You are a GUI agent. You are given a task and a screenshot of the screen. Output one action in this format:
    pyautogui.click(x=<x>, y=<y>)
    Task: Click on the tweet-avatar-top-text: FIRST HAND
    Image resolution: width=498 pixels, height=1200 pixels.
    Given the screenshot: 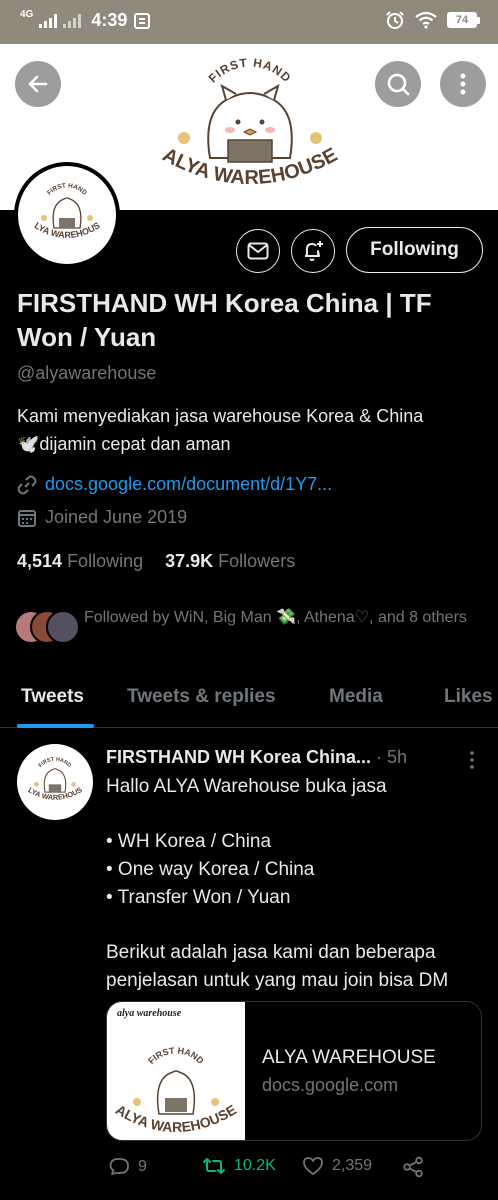 What is the action you would take?
    pyautogui.click(x=55, y=763)
    